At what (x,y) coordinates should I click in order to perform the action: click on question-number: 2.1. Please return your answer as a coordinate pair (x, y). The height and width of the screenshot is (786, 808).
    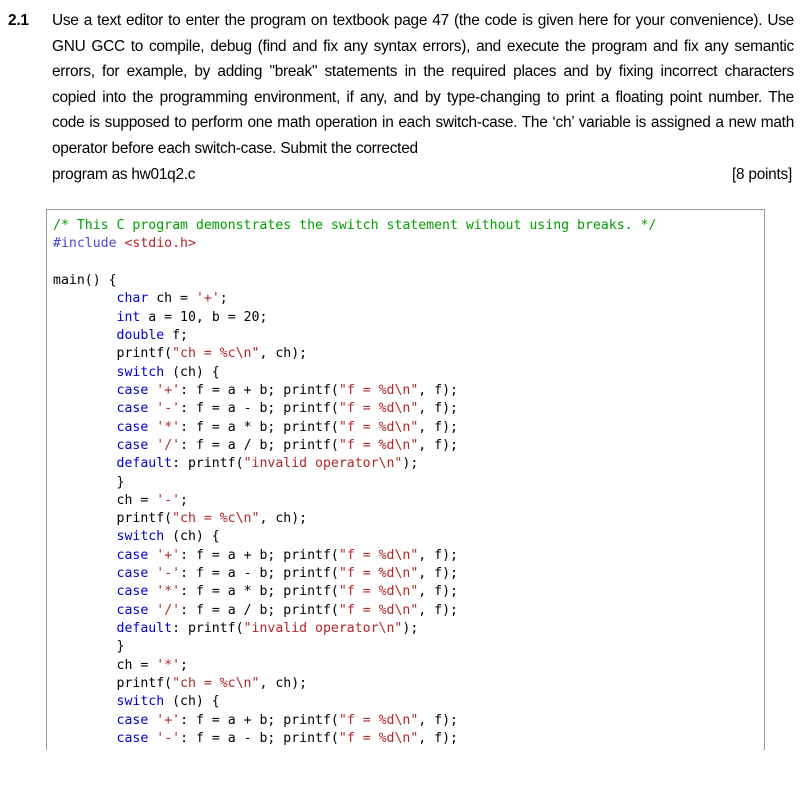
    Looking at the image, I should click on (18, 20).